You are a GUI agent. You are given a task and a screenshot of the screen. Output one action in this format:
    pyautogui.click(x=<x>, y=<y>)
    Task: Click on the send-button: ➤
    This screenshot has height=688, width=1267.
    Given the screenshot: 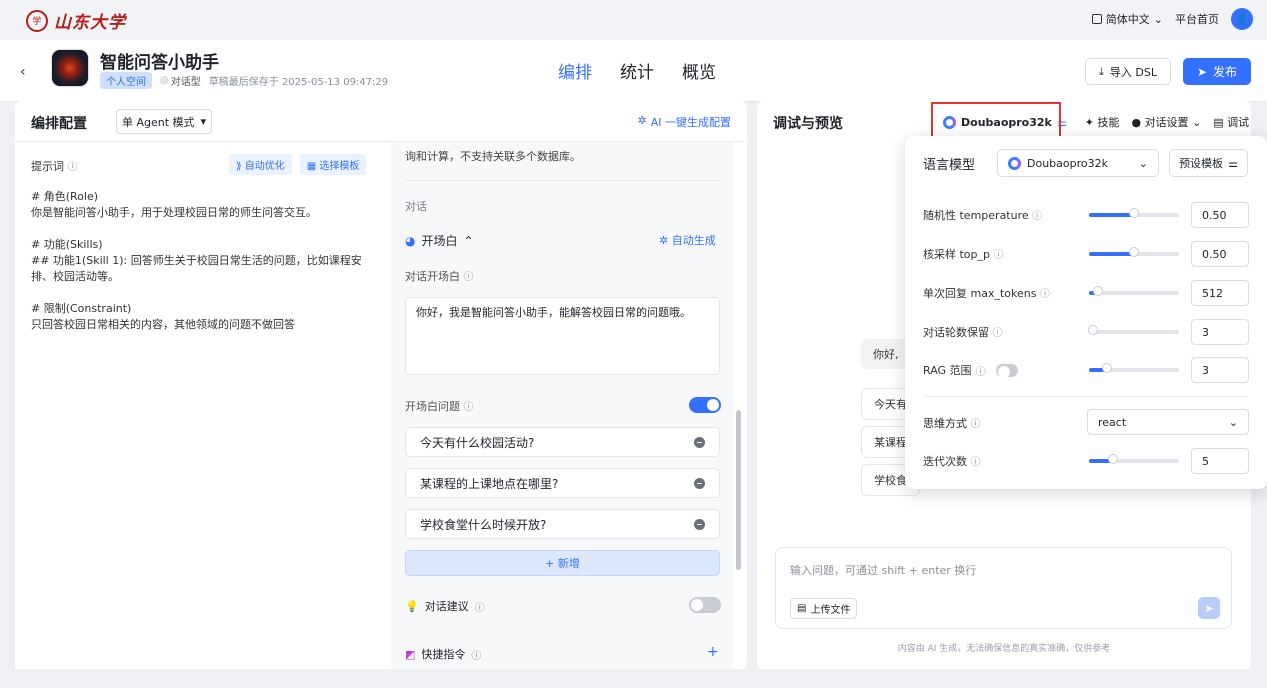 What is the action you would take?
    pyautogui.click(x=1209, y=608)
    